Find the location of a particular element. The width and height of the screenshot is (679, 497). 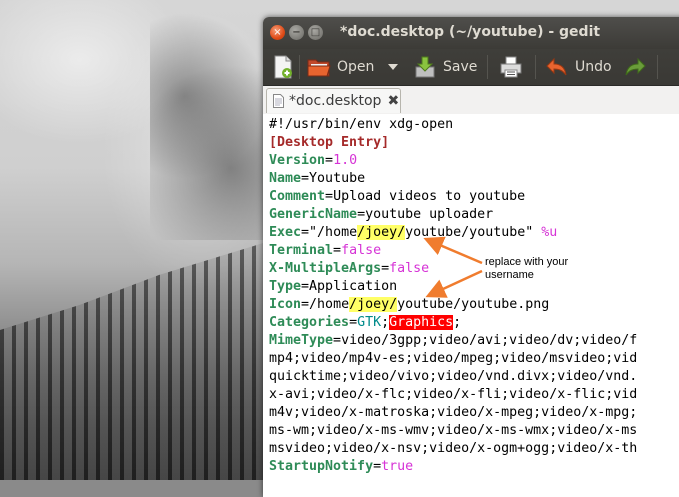

annotation-line: username is located at coordinates (509, 275).